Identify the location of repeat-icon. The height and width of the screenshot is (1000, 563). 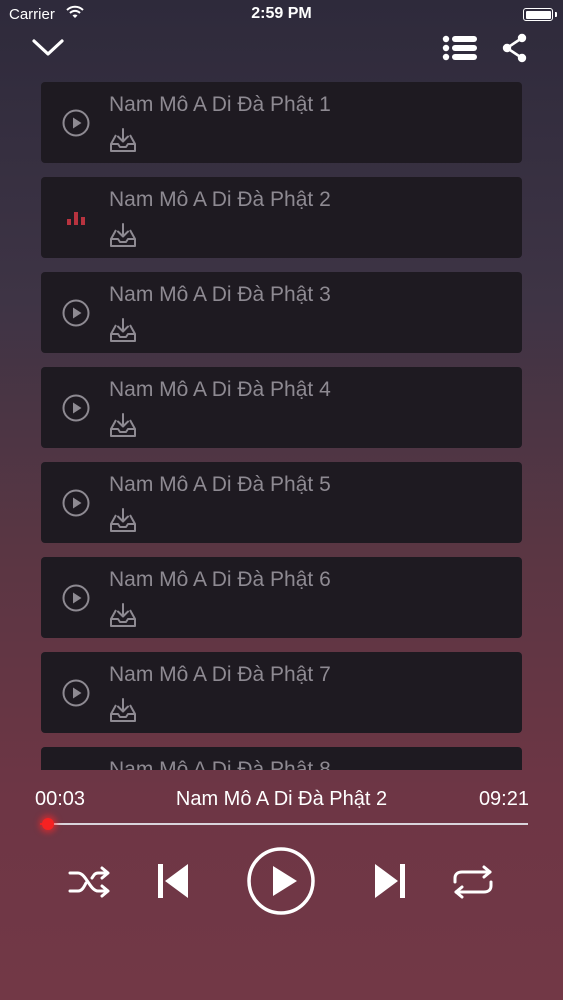
(473, 882).